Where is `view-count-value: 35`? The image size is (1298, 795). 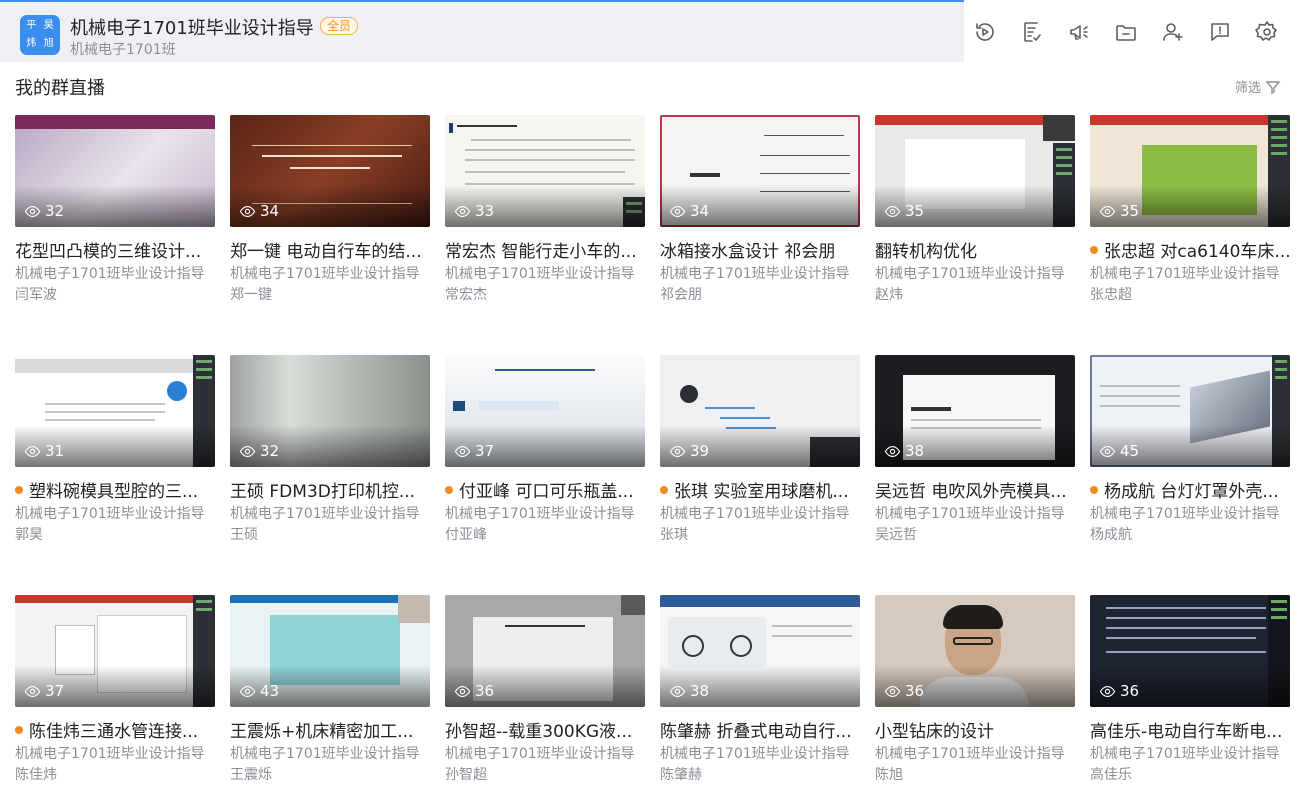
view-count-value: 35 is located at coordinates (915, 211).